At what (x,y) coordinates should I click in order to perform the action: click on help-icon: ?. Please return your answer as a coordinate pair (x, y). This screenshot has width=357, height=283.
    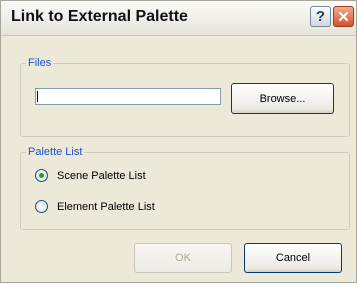
    Looking at the image, I should click on (320, 16).